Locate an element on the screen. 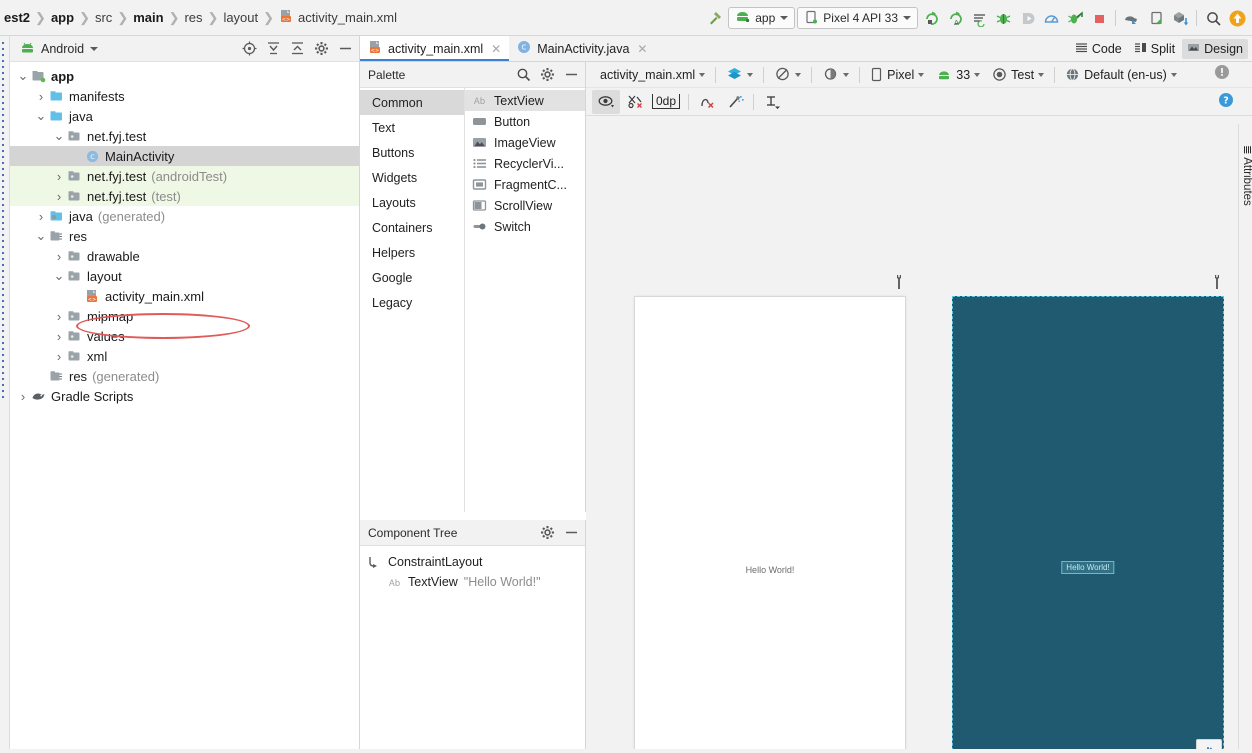 The height and width of the screenshot is (753, 1252). tree-row: › Gradle Scripts is located at coordinates (184, 396).